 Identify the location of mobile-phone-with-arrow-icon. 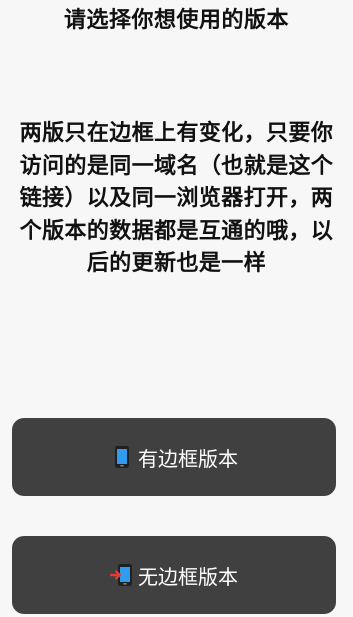
(122, 575).